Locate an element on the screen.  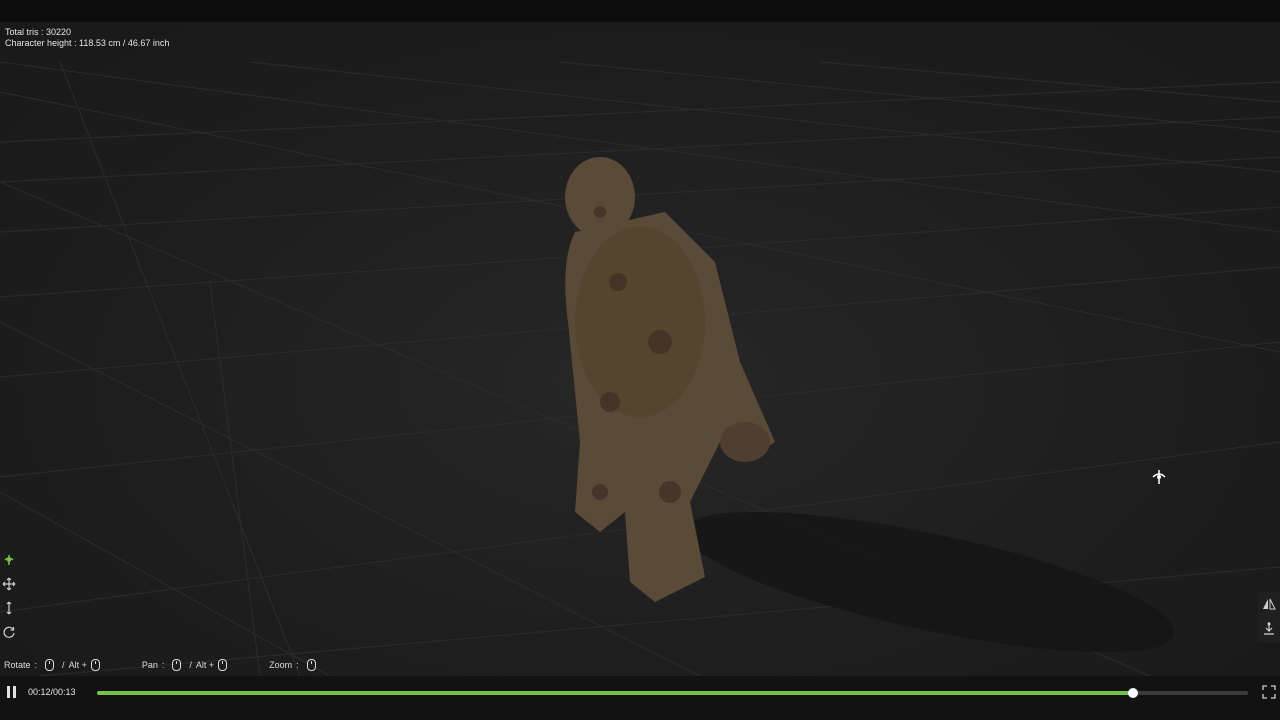
rotate-hint: Rotate : / Alt + is located at coordinates (54, 665).